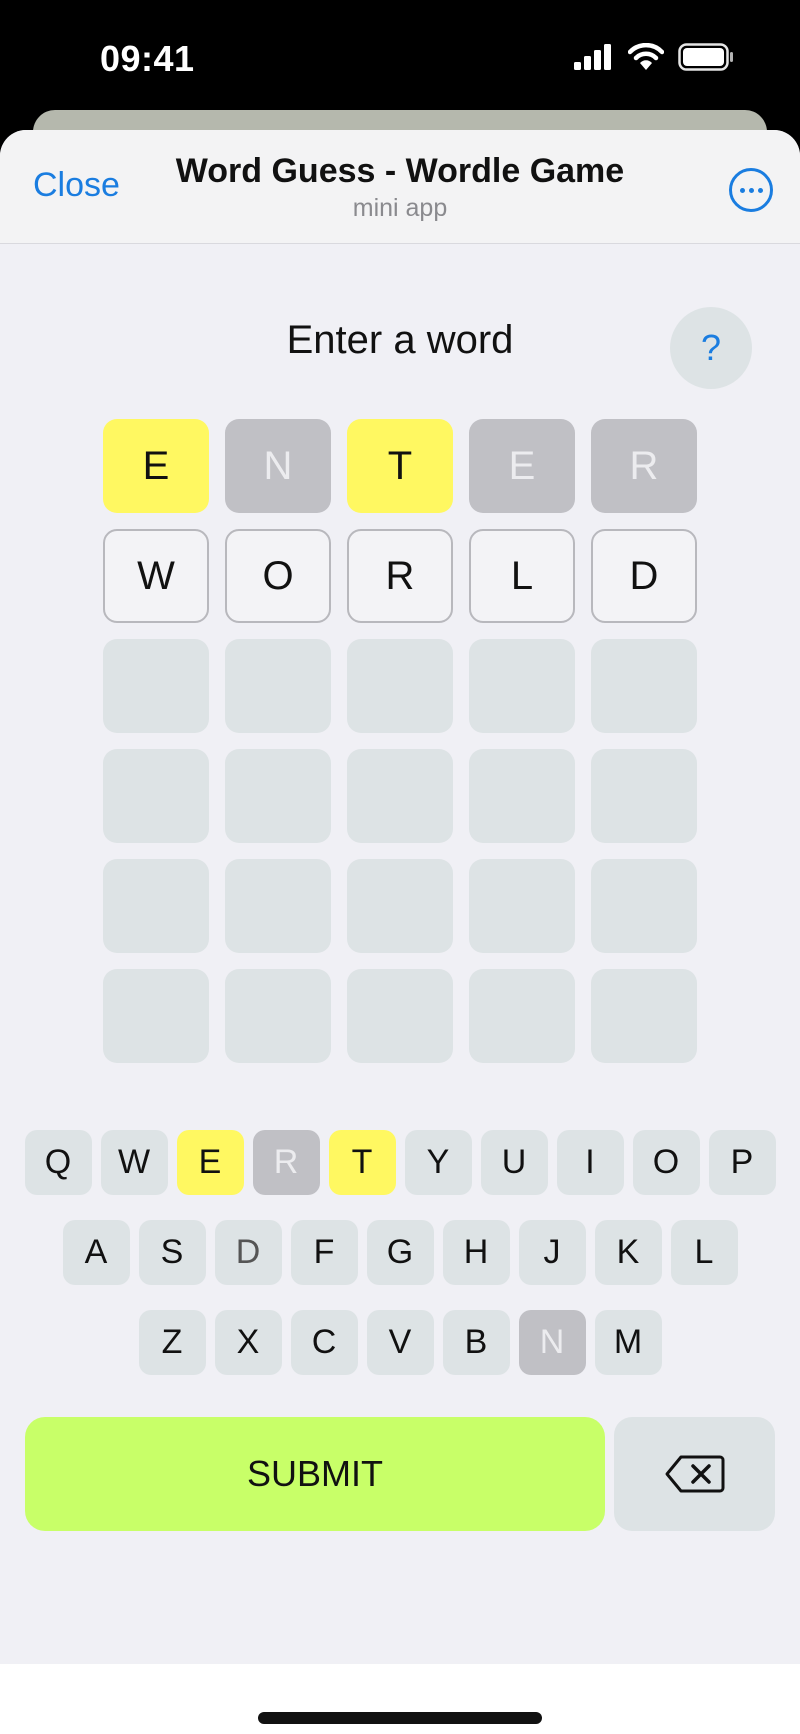 This screenshot has width=800, height=1734. I want to click on board-tile: T, so click(400, 466).